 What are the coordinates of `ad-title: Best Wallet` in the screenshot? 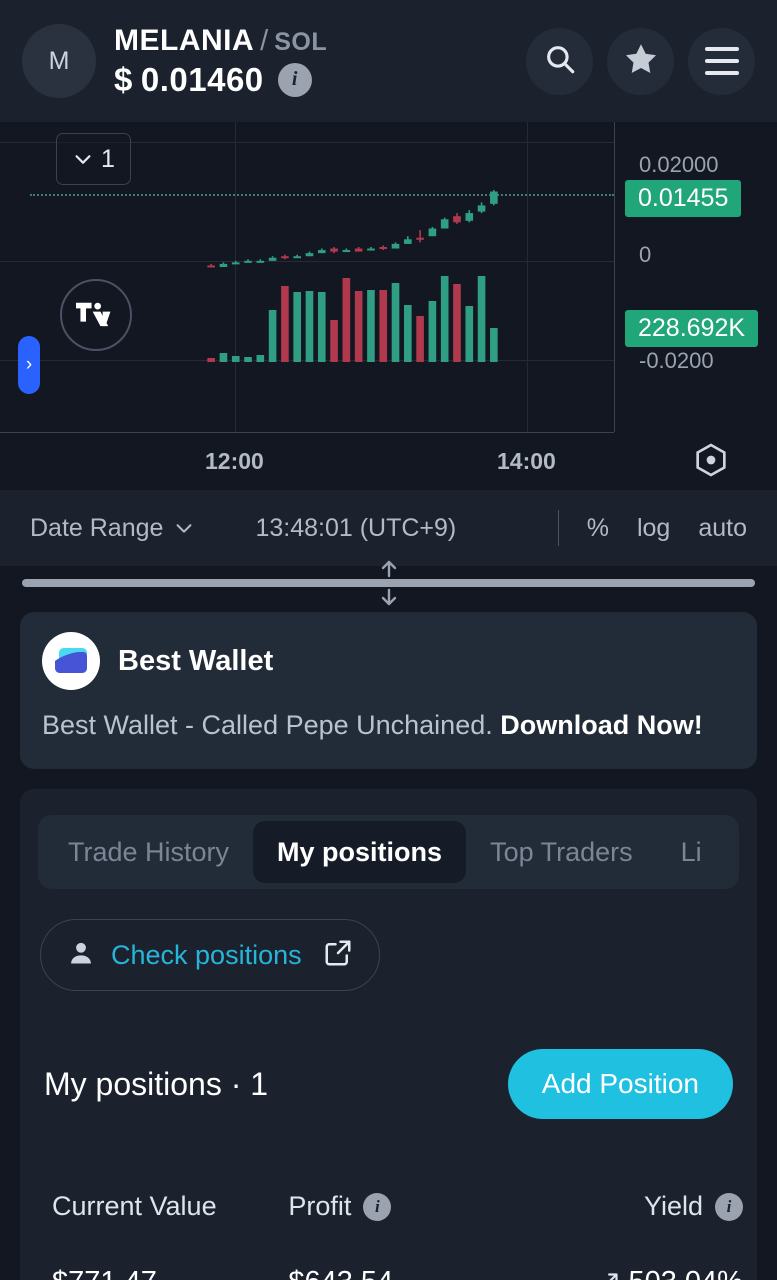 It's located at (196, 660).